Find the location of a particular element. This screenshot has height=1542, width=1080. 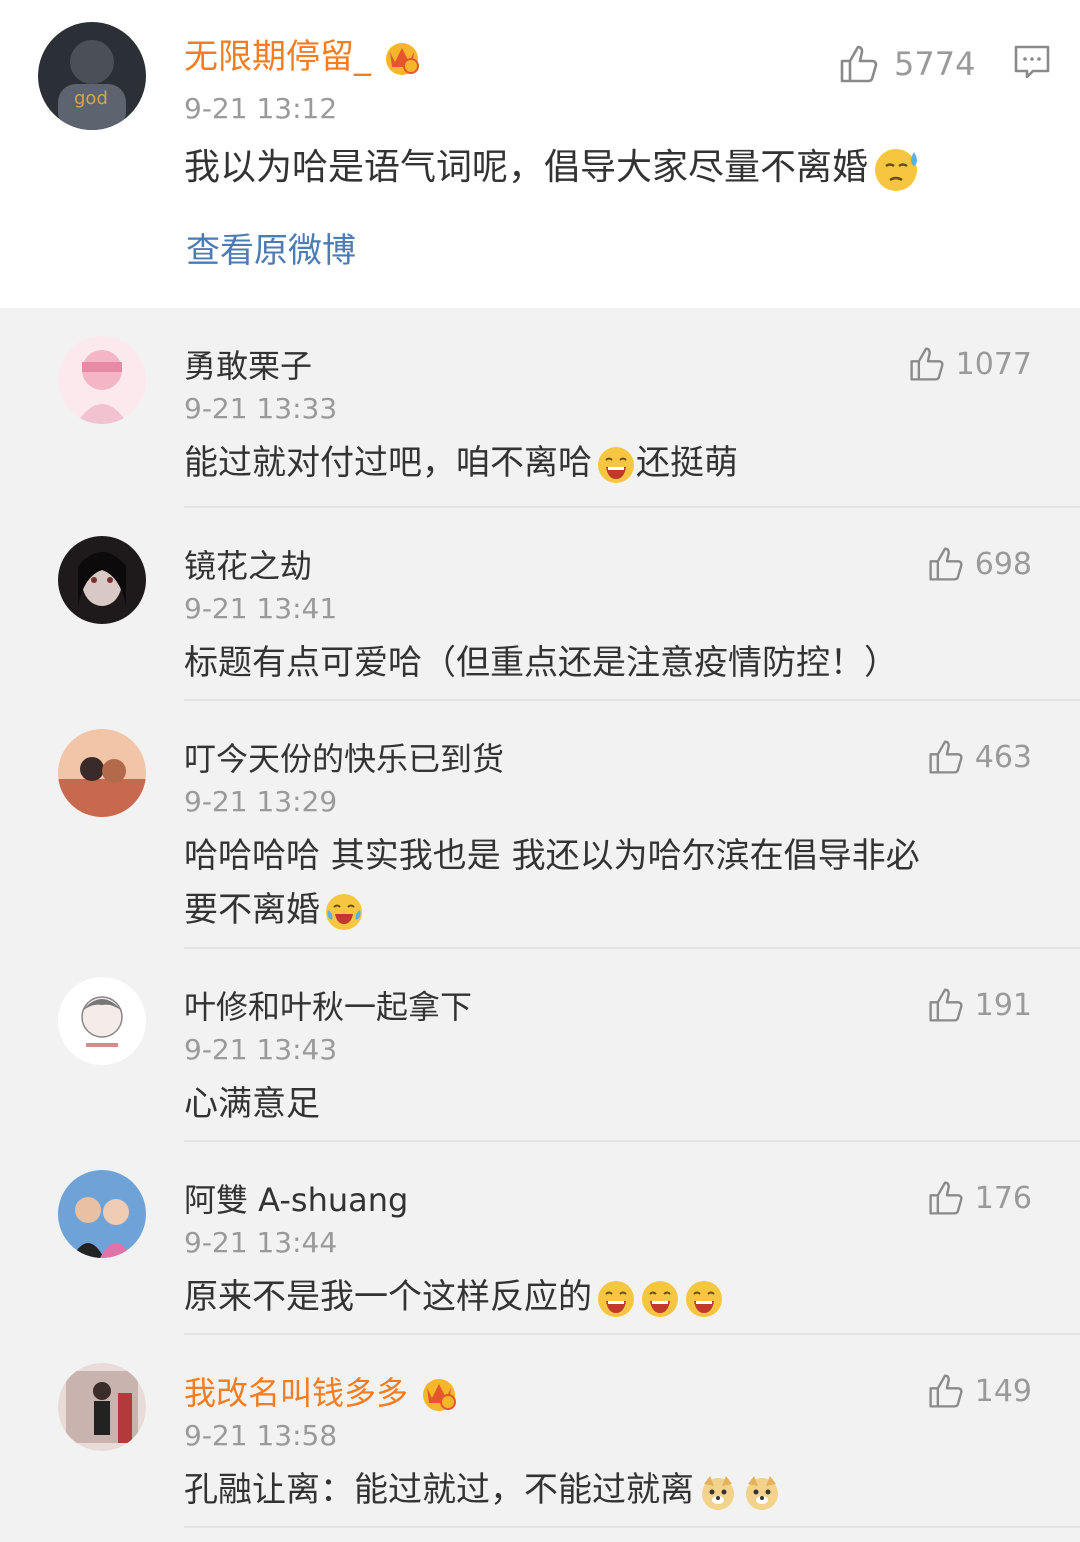

avatar: god is located at coordinates (92, 76).